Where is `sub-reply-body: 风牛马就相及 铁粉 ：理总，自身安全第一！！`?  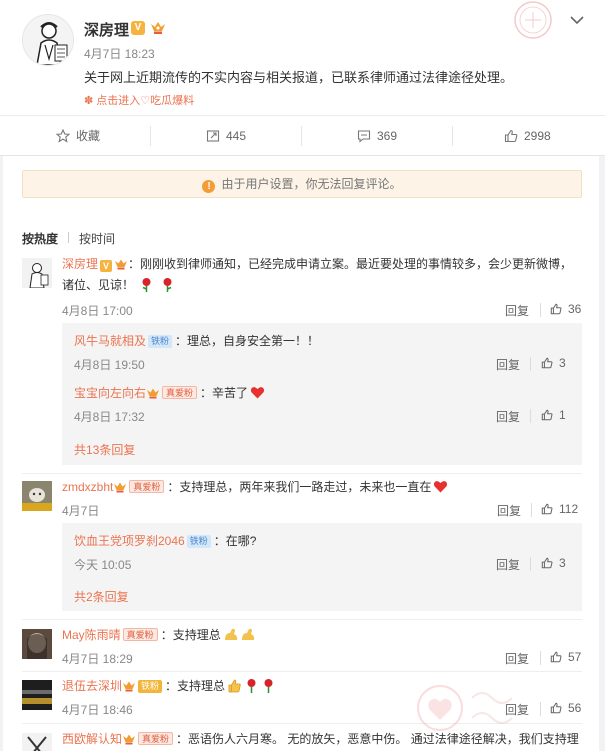
sub-reply-body: 风牛马就相及 铁粉 ：理总，自身安全第一！！ is located at coordinates (196, 341).